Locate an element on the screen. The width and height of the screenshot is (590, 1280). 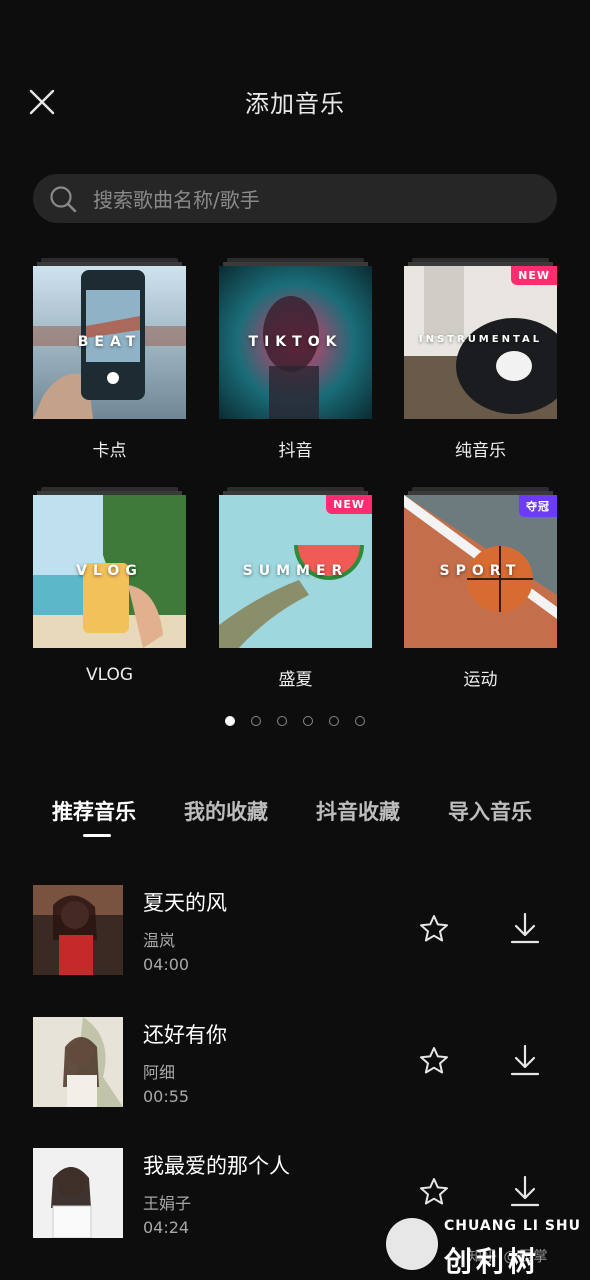
cover-text: SUMMER is located at coordinates (295, 571).